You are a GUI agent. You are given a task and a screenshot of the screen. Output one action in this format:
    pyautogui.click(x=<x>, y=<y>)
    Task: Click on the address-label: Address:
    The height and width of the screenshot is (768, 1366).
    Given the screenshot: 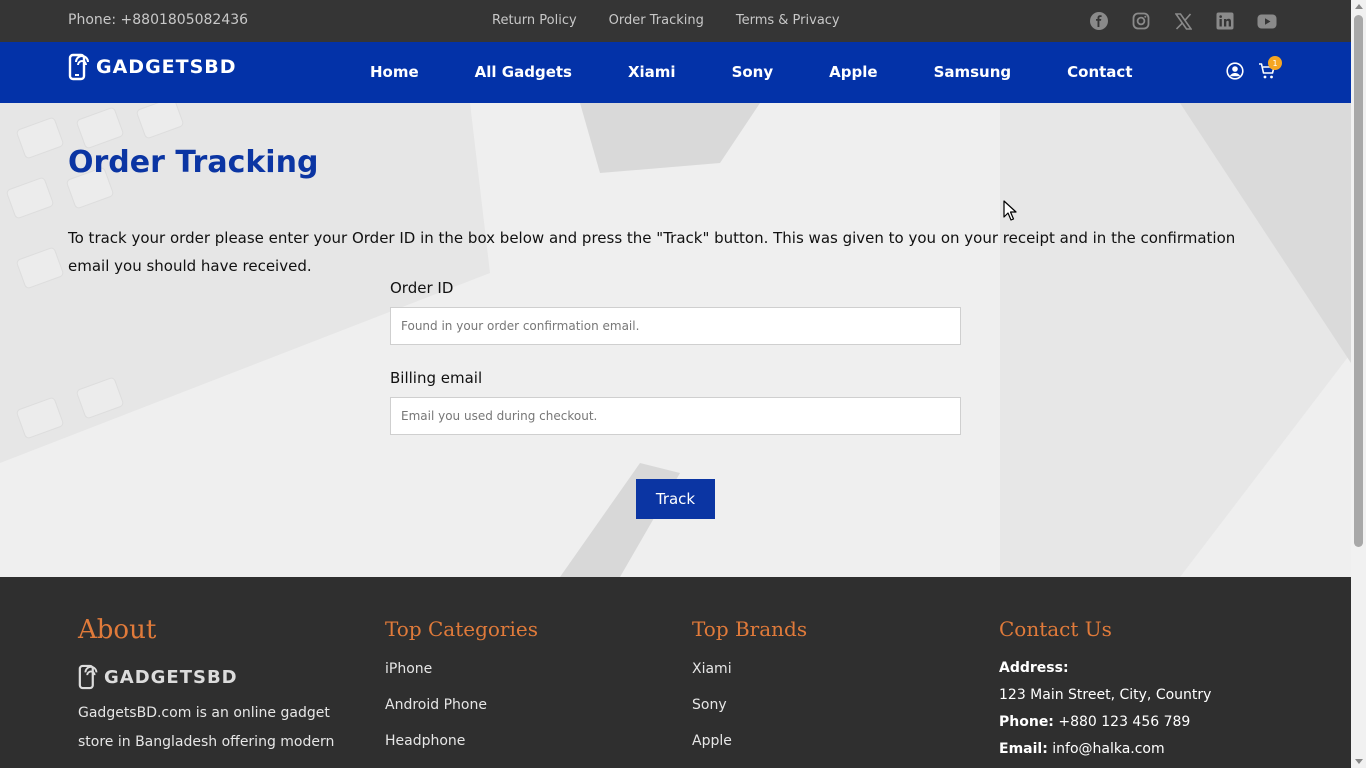 What is the action you would take?
    pyautogui.click(x=1034, y=668)
    